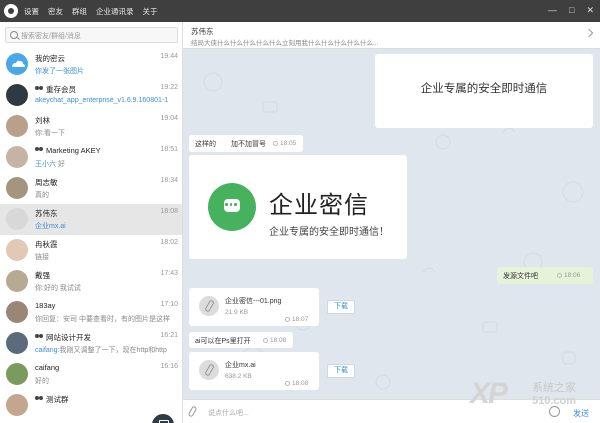 This screenshot has height=423, width=600. What do you see at coordinates (169, 335) in the screenshot?
I see `conversation-time: 16:21` at bounding box center [169, 335].